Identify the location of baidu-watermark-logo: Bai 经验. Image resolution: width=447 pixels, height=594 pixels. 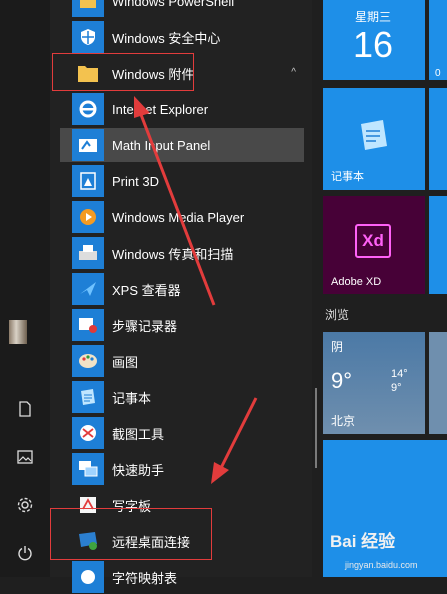
(363, 541).